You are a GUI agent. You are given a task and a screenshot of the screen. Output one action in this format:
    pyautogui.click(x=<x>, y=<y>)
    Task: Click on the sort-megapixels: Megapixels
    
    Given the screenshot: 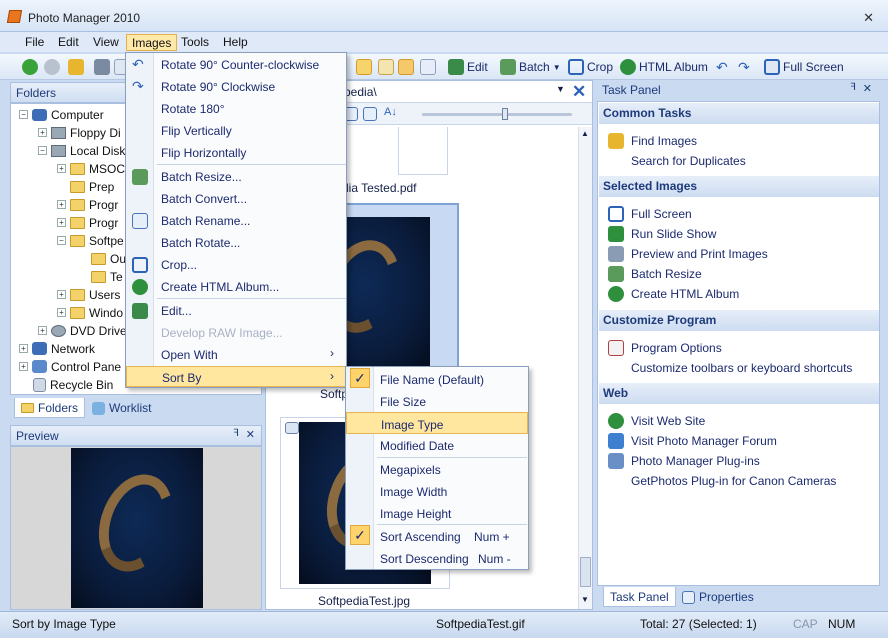 What is the action you would take?
    pyautogui.click(x=437, y=469)
    